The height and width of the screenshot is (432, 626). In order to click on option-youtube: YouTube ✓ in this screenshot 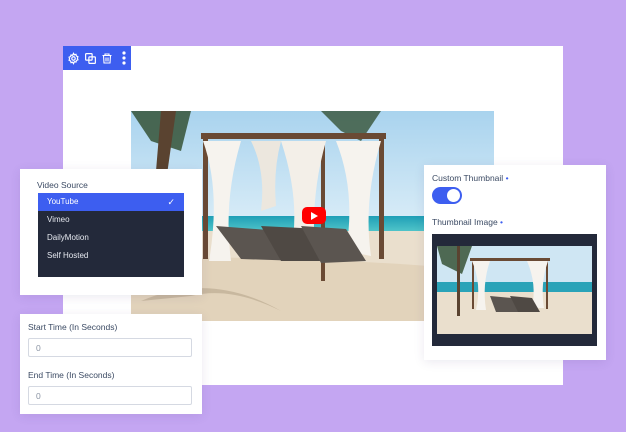, I will do `click(111, 202)`.